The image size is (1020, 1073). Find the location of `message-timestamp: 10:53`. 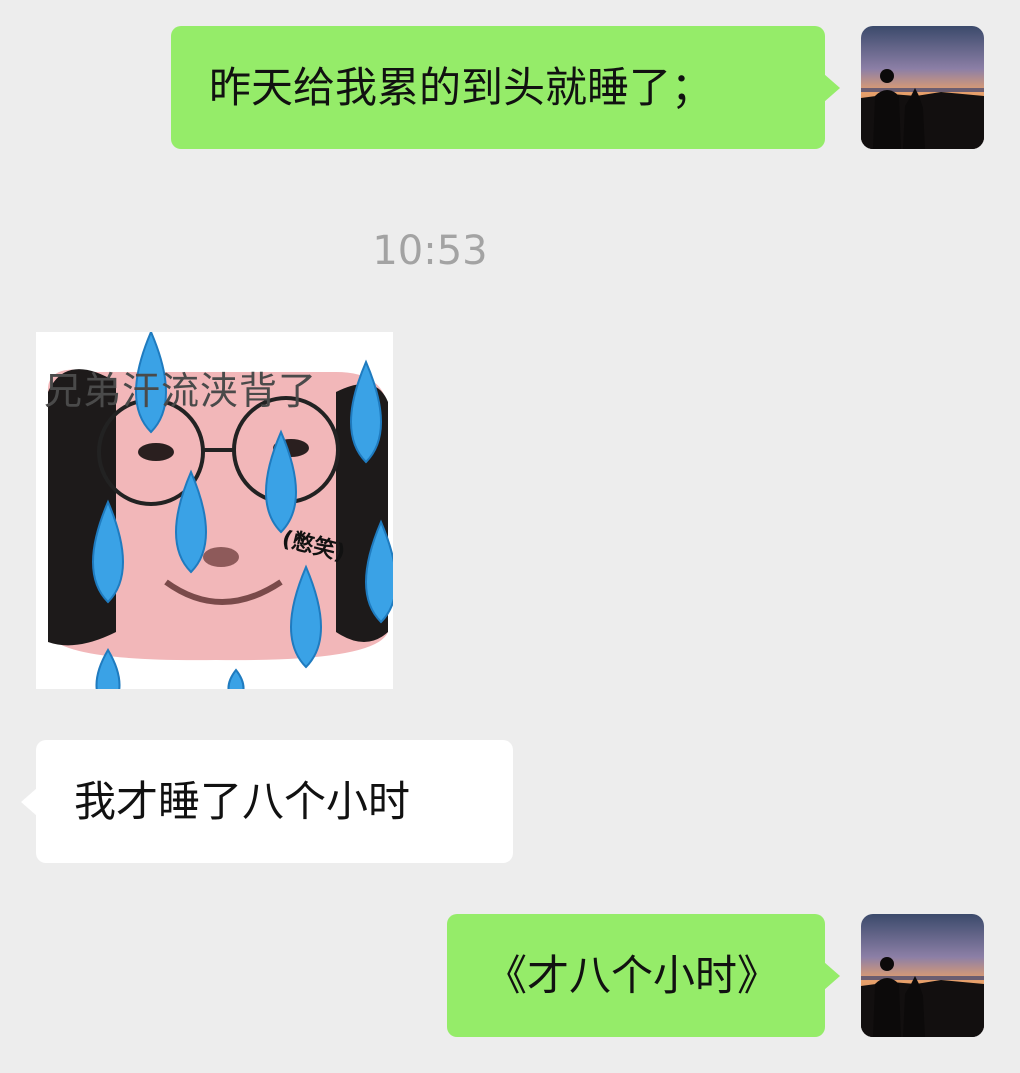

message-timestamp: 10:53 is located at coordinates (430, 251).